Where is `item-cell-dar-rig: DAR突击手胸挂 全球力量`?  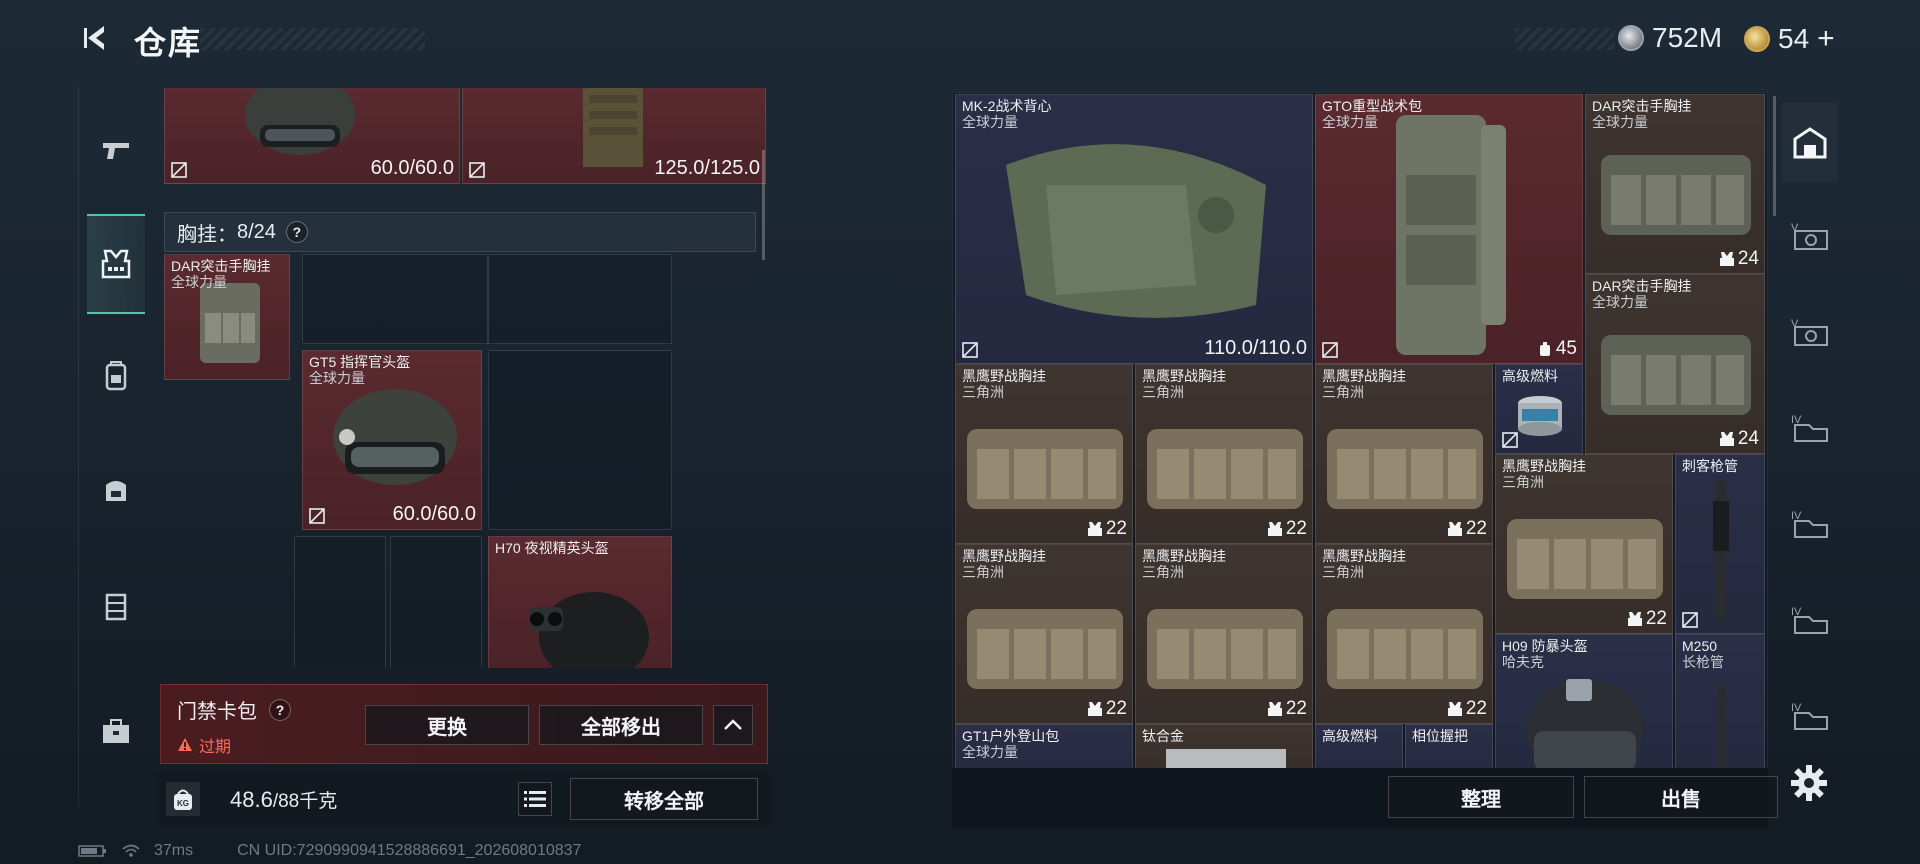 item-cell-dar-rig: DAR突击手胸挂 全球力量 is located at coordinates (227, 317).